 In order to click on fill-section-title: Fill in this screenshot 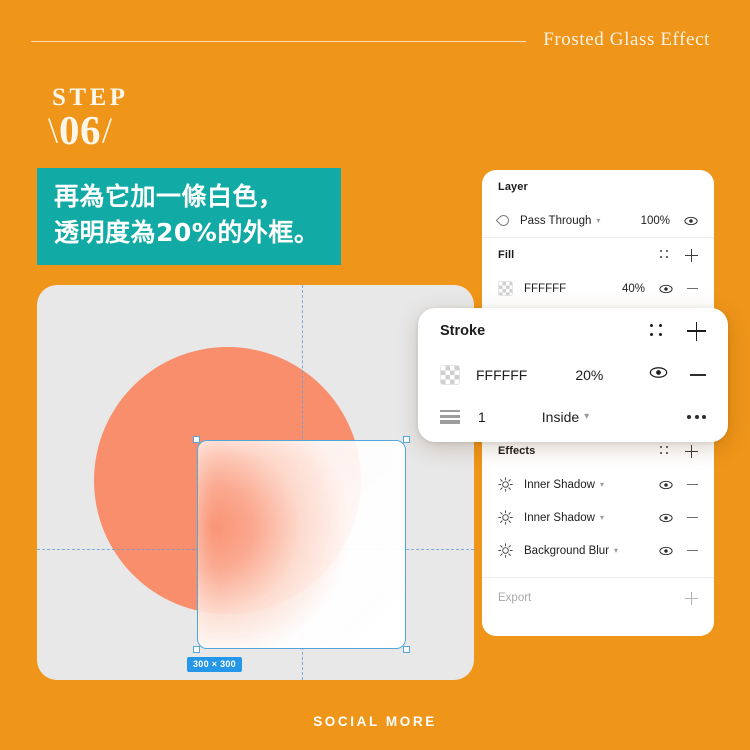, I will do `click(506, 255)`.